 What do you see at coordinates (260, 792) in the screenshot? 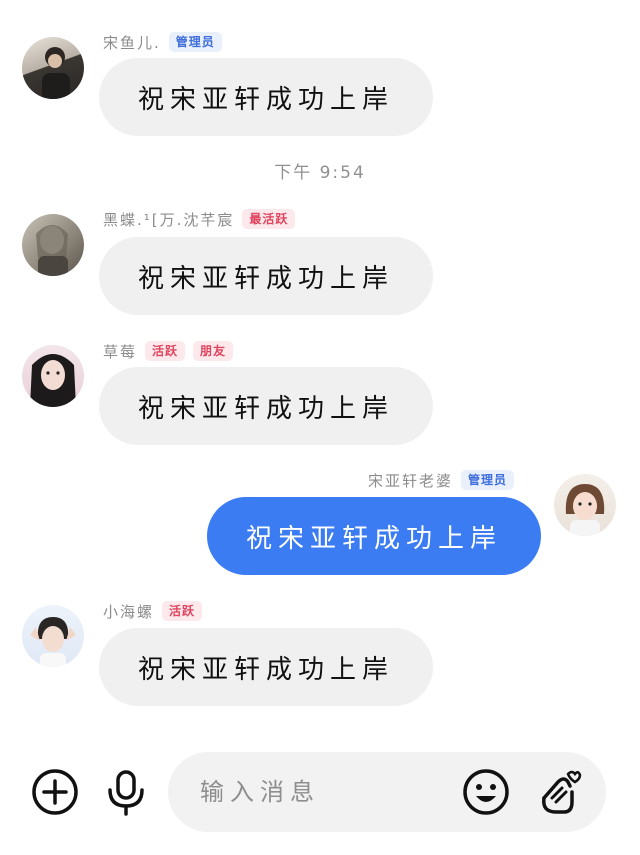
I see `input-placeholder: 输入消息` at bounding box center [260, 792].